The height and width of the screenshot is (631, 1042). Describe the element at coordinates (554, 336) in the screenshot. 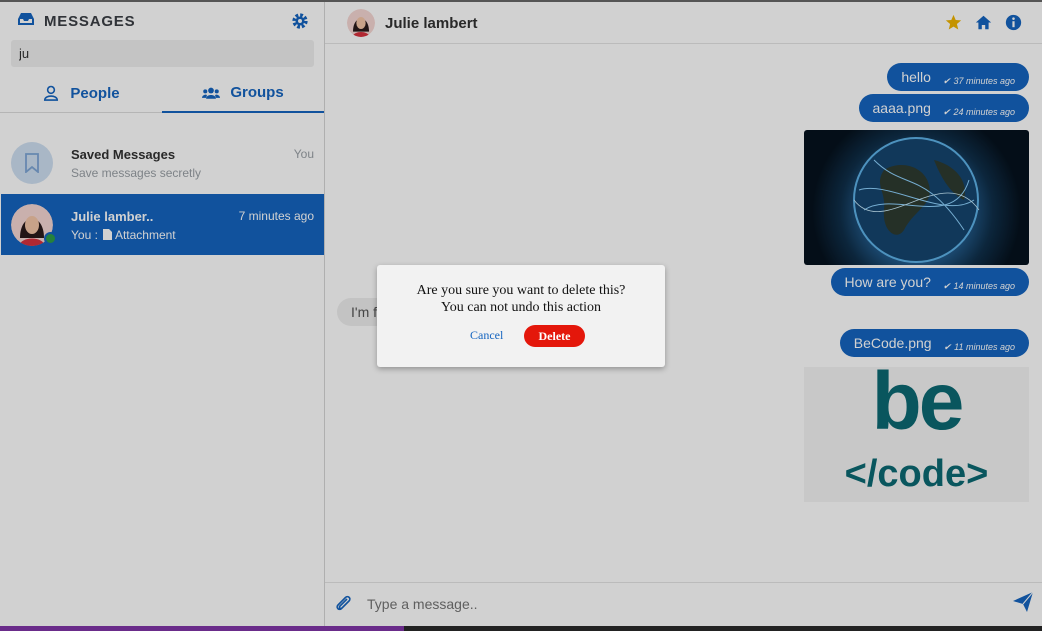

I see `delete-button: Delete` at that location.